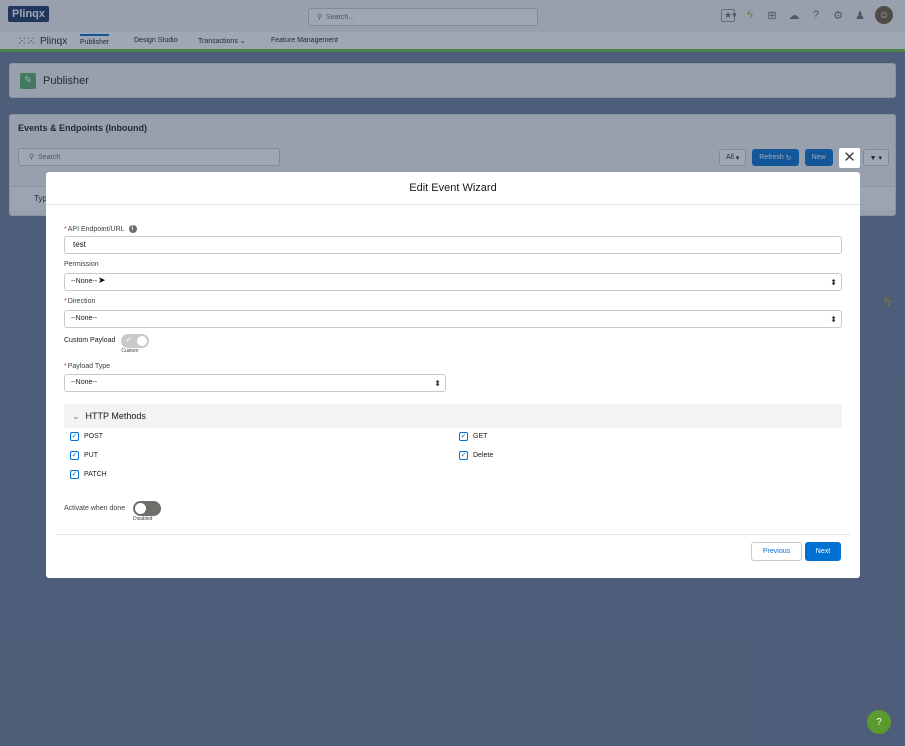  I want to click on payload-type-value: --None--, so click(84, 382).